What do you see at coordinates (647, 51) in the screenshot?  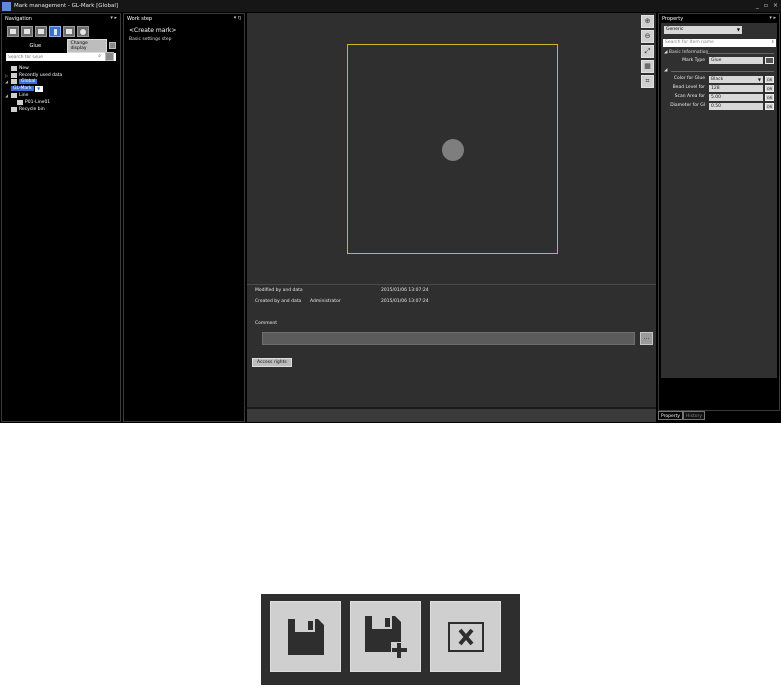 I see `fit-view-icon: ⤢` at bounding box center [647, 51].